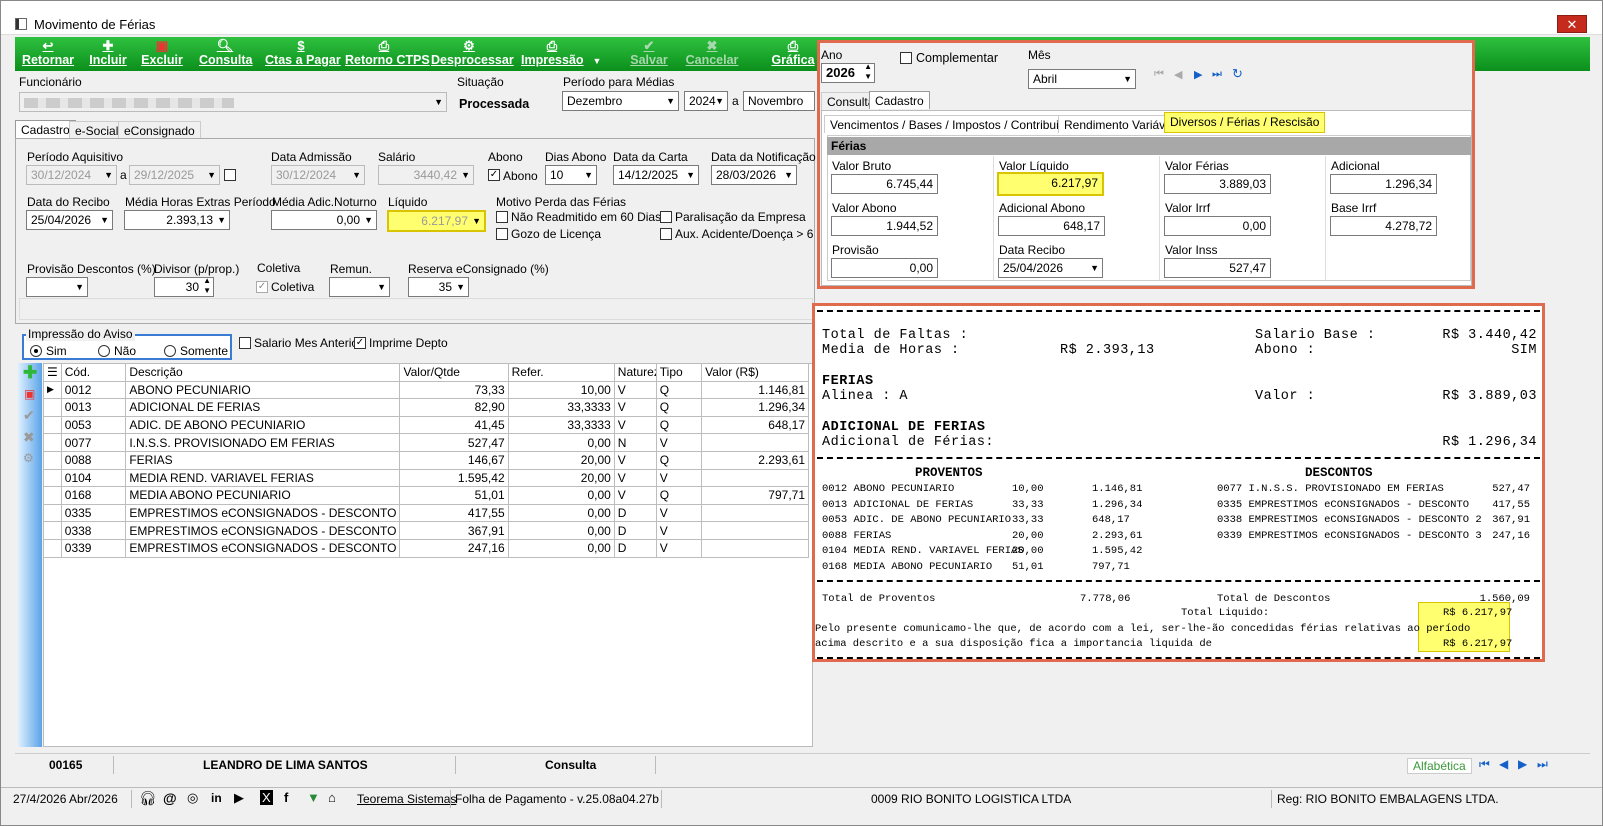 The height and width of the screenshot is (826, 1603). I want to click on valor-liquido-field: 6.217,97, so click(1050, 184).